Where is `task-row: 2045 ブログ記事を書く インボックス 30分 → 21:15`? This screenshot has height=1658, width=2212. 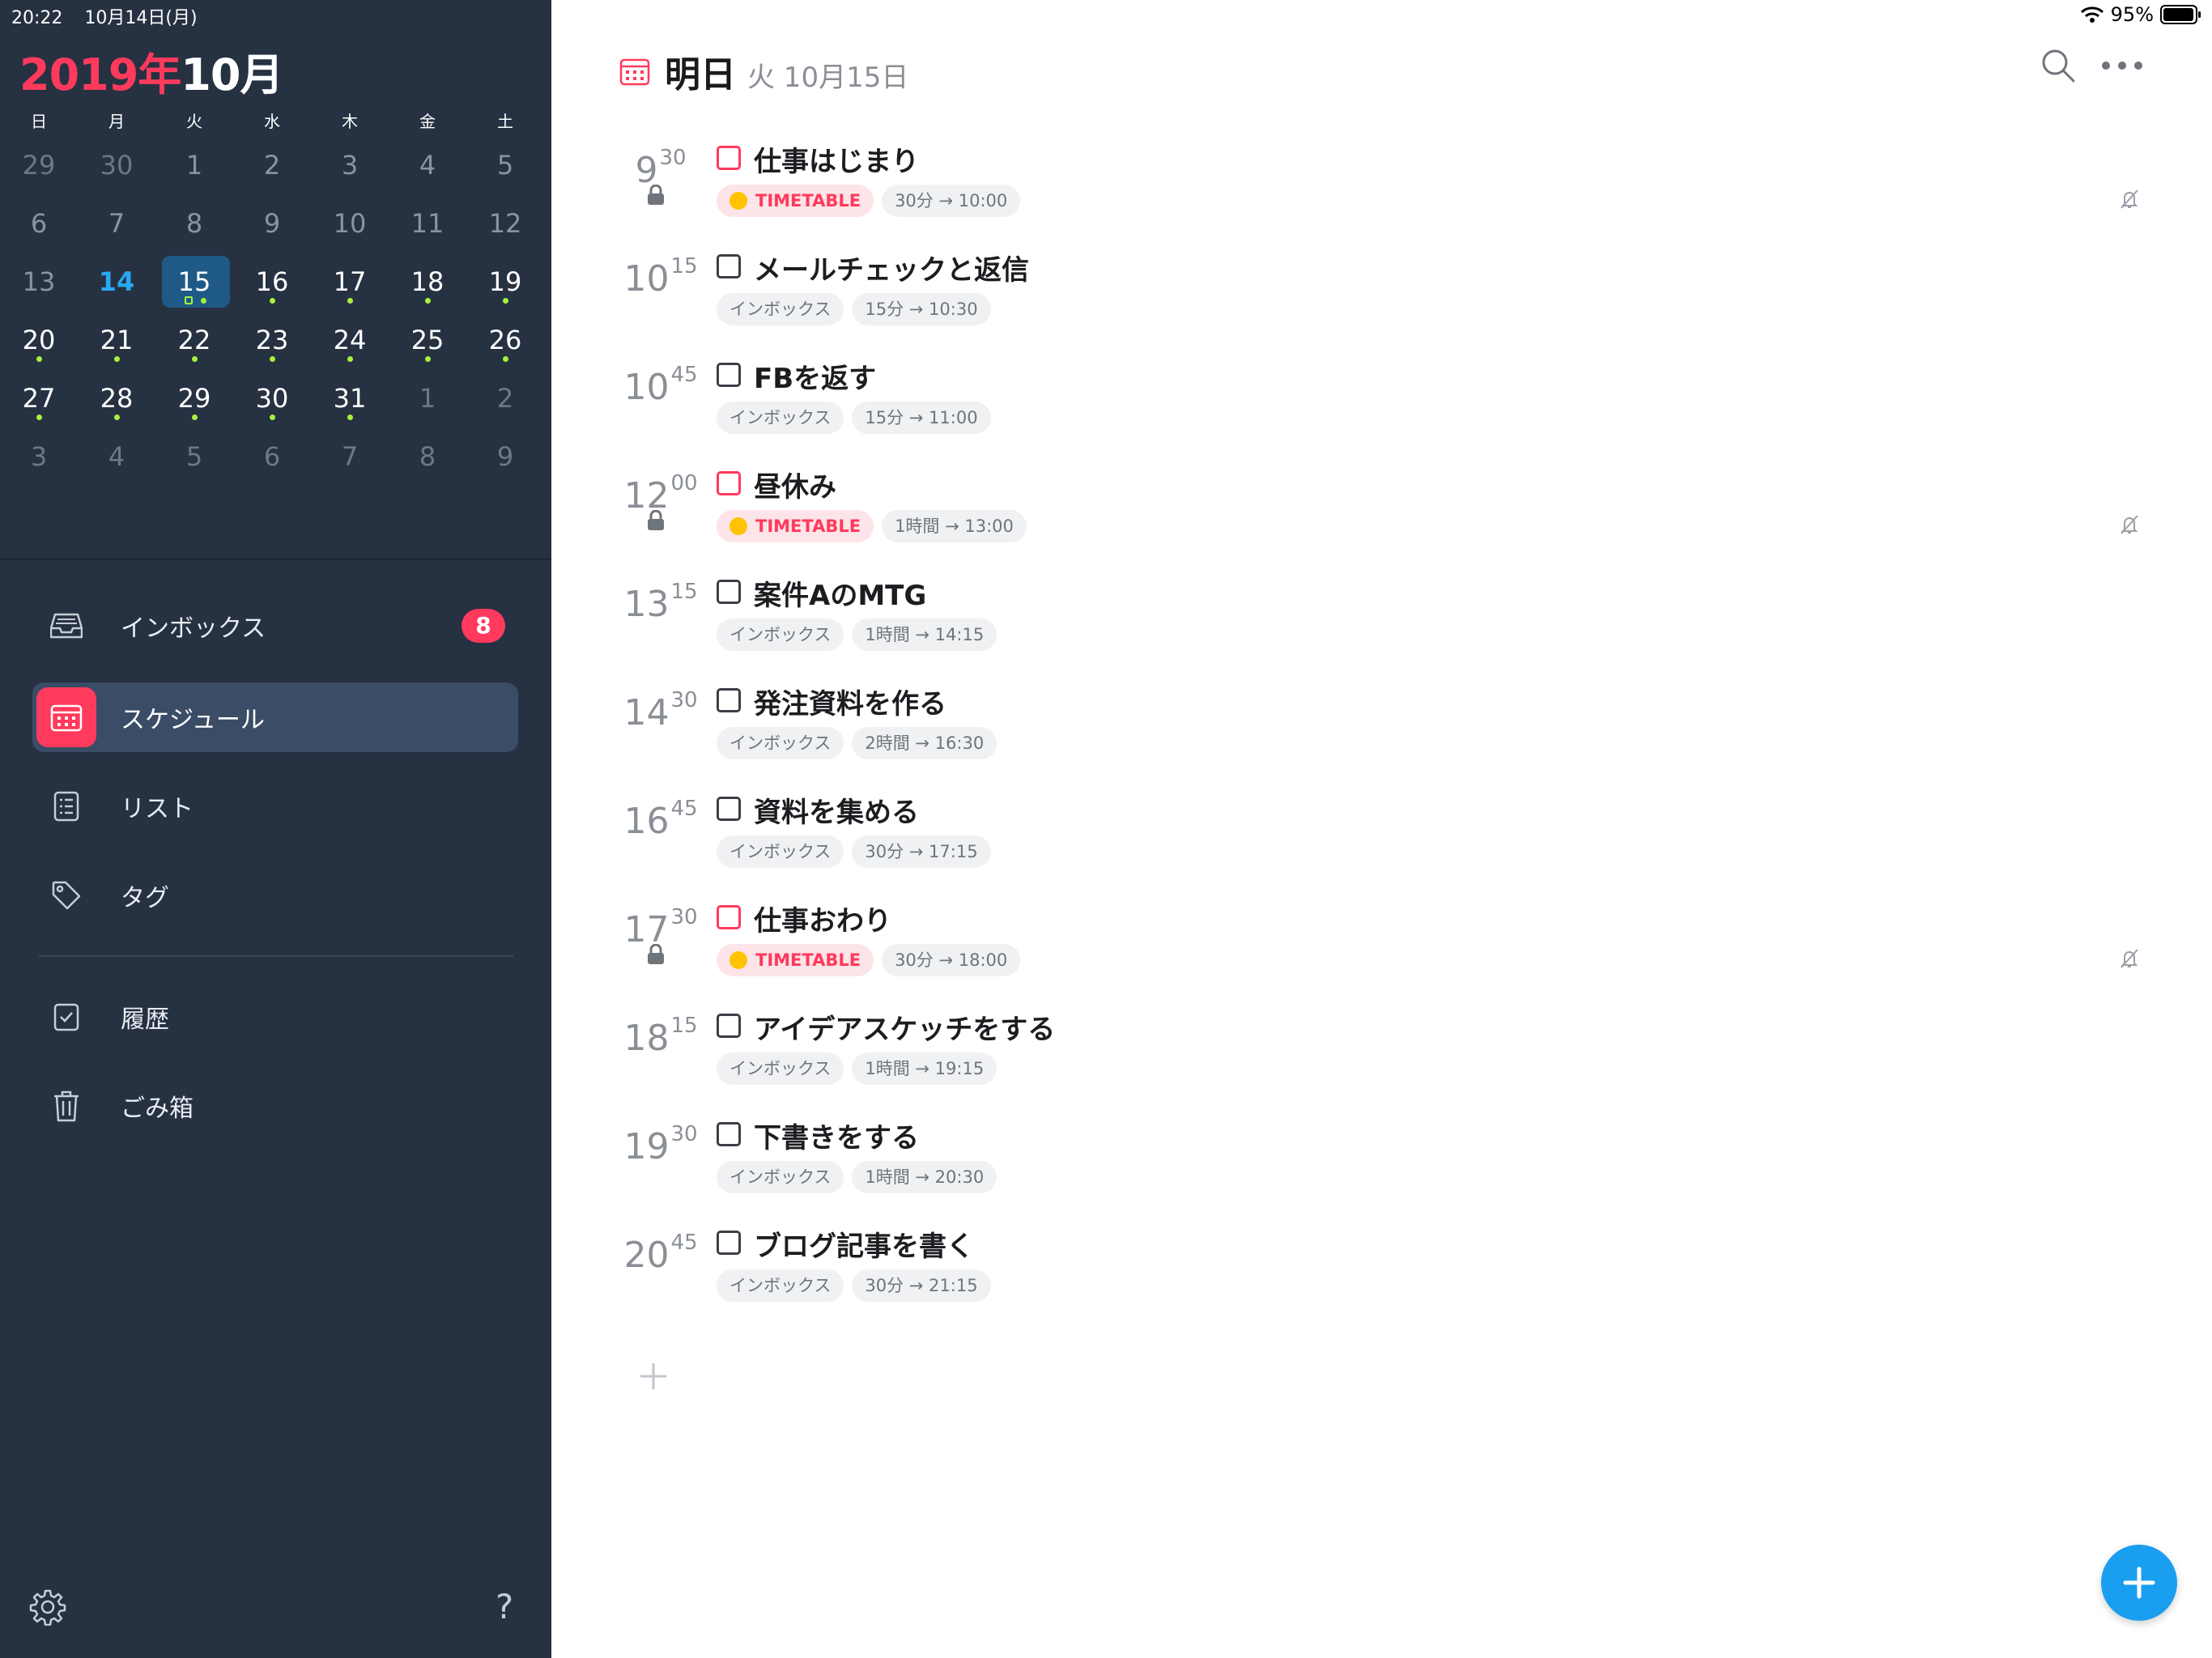
task-row: 2045 ブログ記事を書く インボックス 30分 → 21:15 is located at coordinates (1381, 1260).